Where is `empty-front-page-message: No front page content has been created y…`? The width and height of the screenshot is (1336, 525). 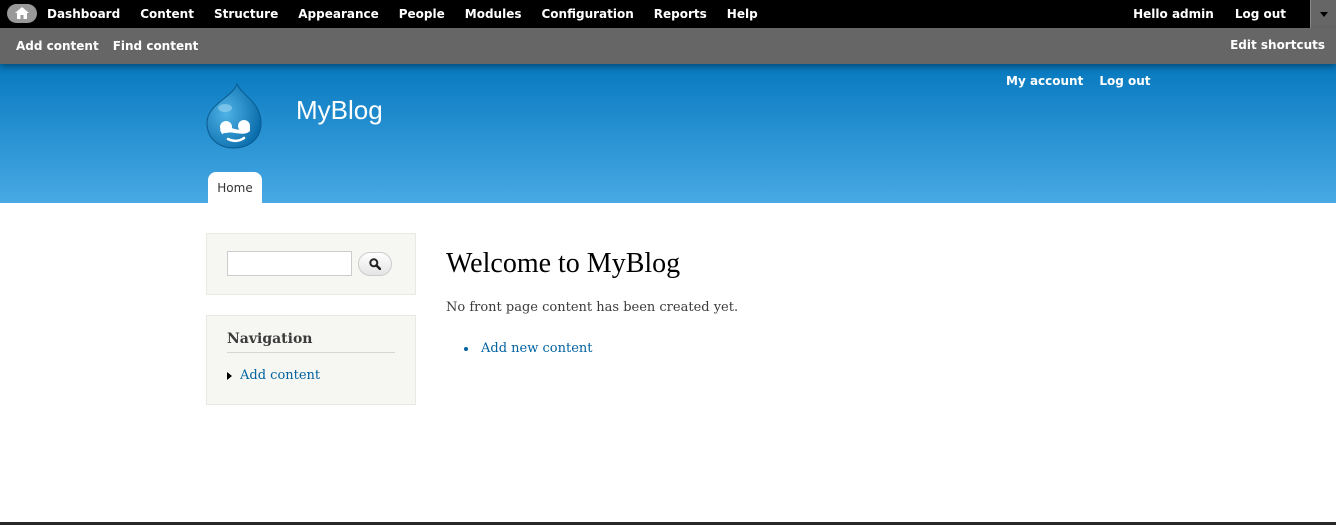 empty-front-page-message: No front page content has been created y… is located at coordinates (592, 307).